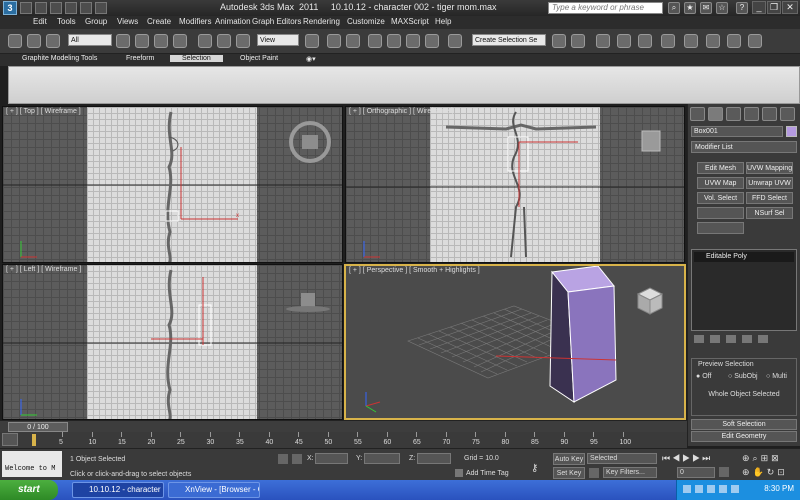 The width and height of the screenshot is (800, 500). Describe the element at coordinates (603, 41) in the screenshot. I see `layer-manager-icon` at that location.